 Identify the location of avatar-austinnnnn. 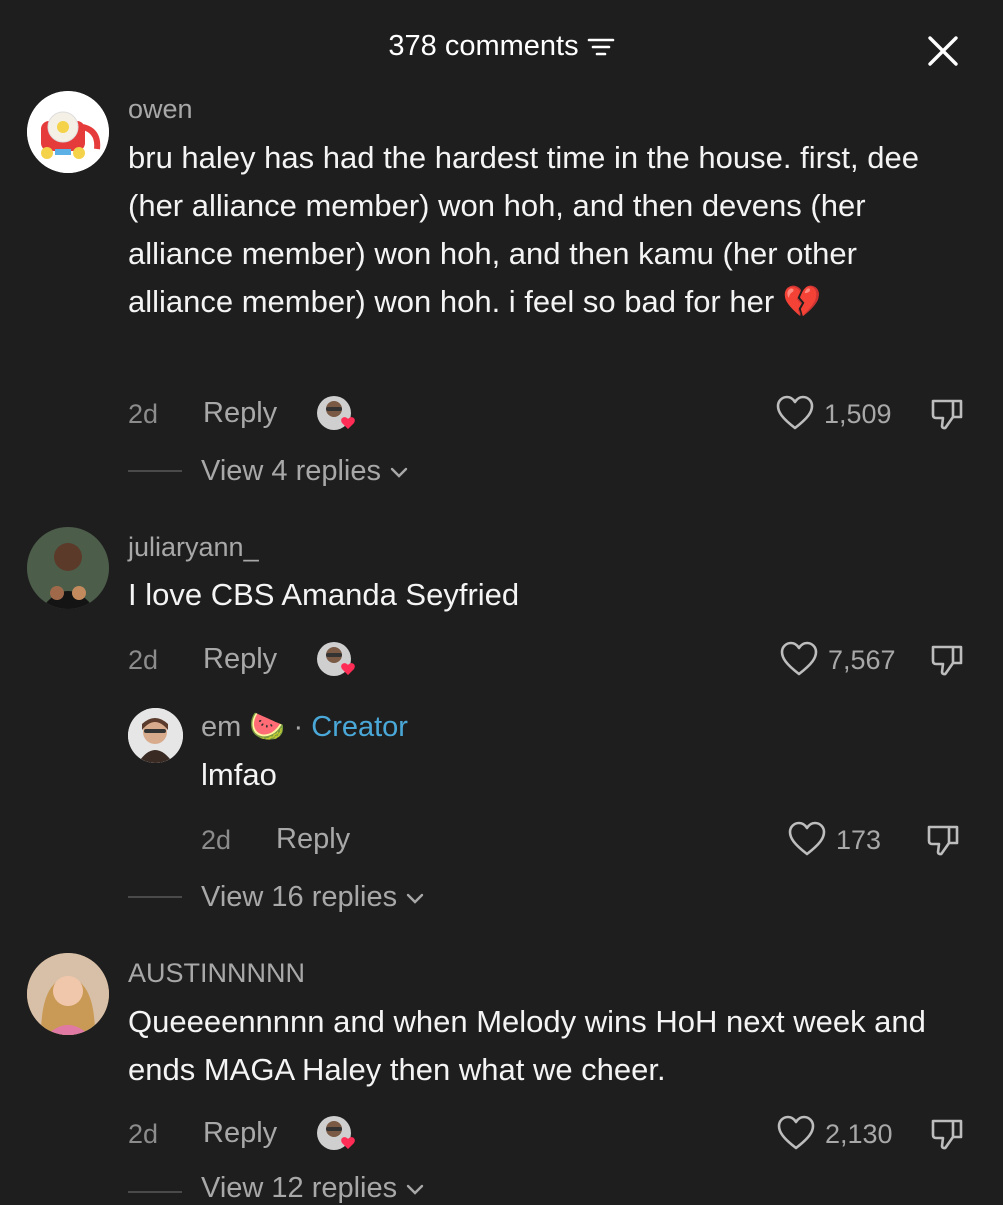
(68, 994).